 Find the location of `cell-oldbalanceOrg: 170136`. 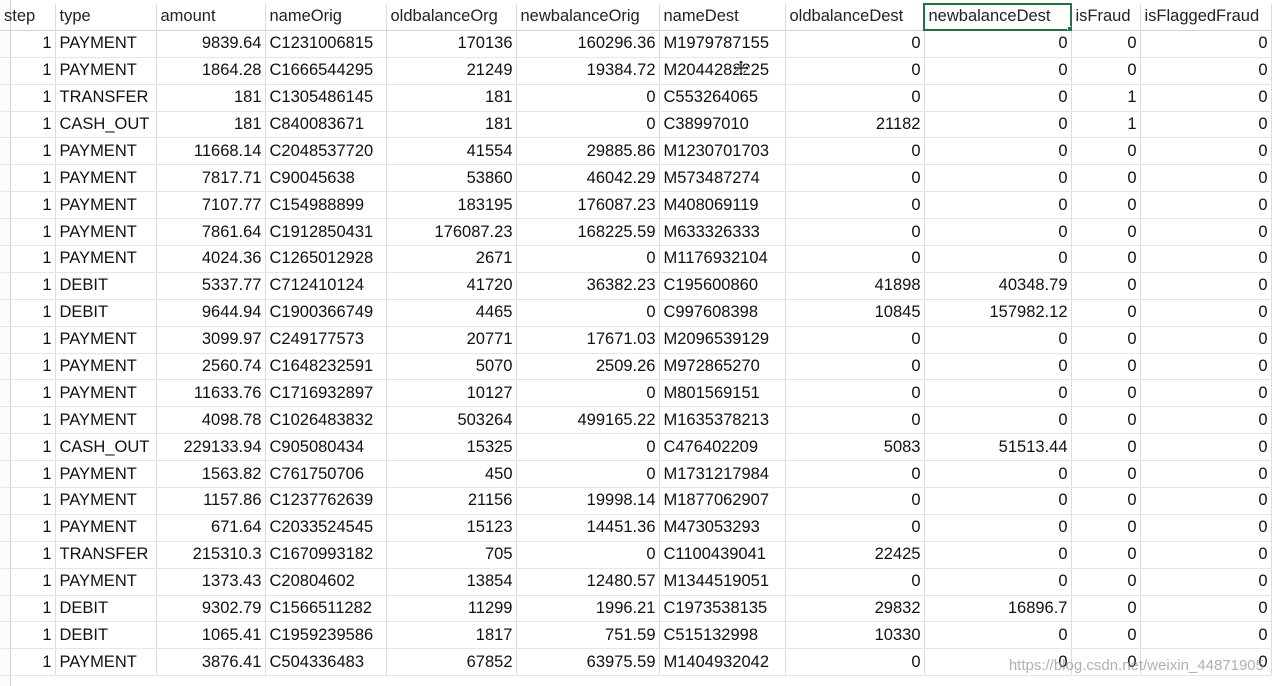

cell-oldbalanceOrg: 170136 is located at coordinates (451, 44).